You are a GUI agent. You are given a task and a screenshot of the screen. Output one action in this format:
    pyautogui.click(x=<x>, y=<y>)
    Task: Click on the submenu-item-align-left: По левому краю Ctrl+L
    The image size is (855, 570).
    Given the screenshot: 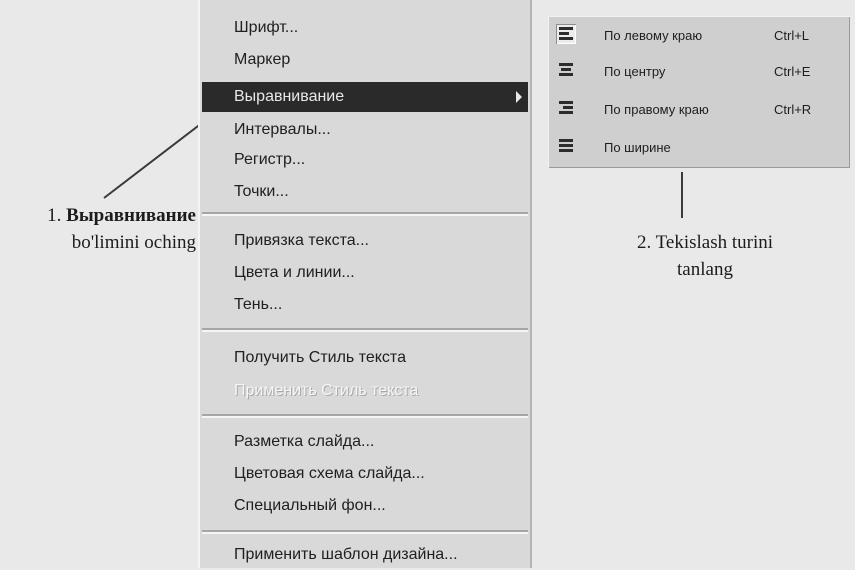 What is the action you would take?
    pyautogui.click(x=699, y=35)
    